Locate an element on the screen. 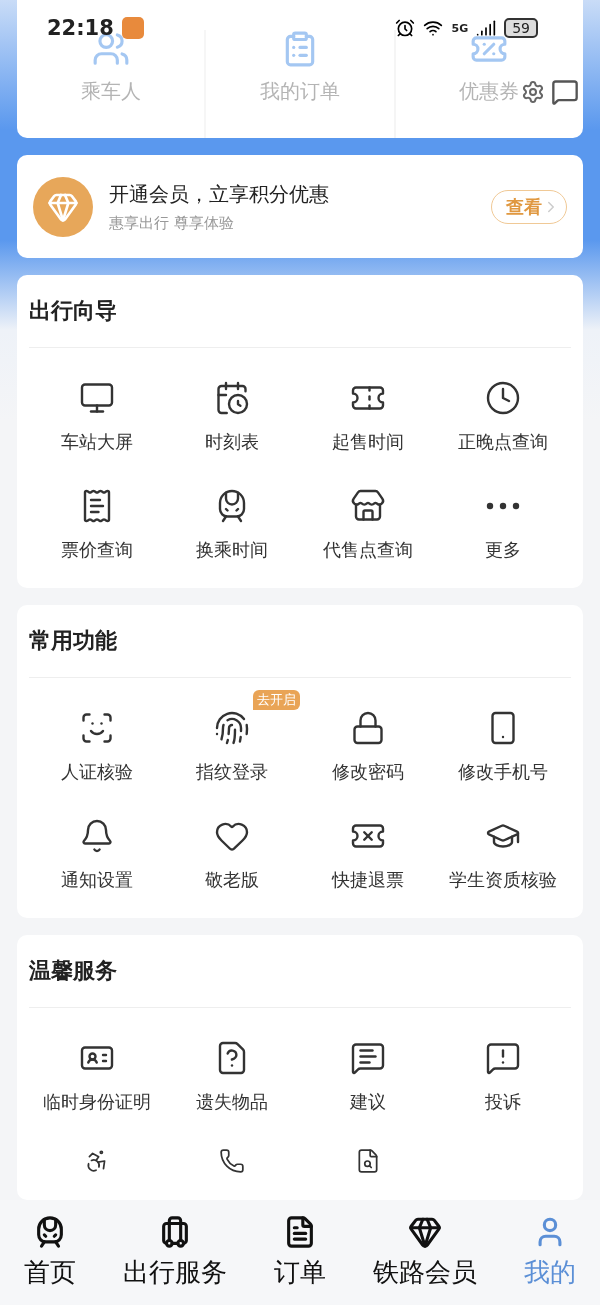 The image size is (600, 1305). service-item: 正晚点查询 is located at coordinates (503, 417).